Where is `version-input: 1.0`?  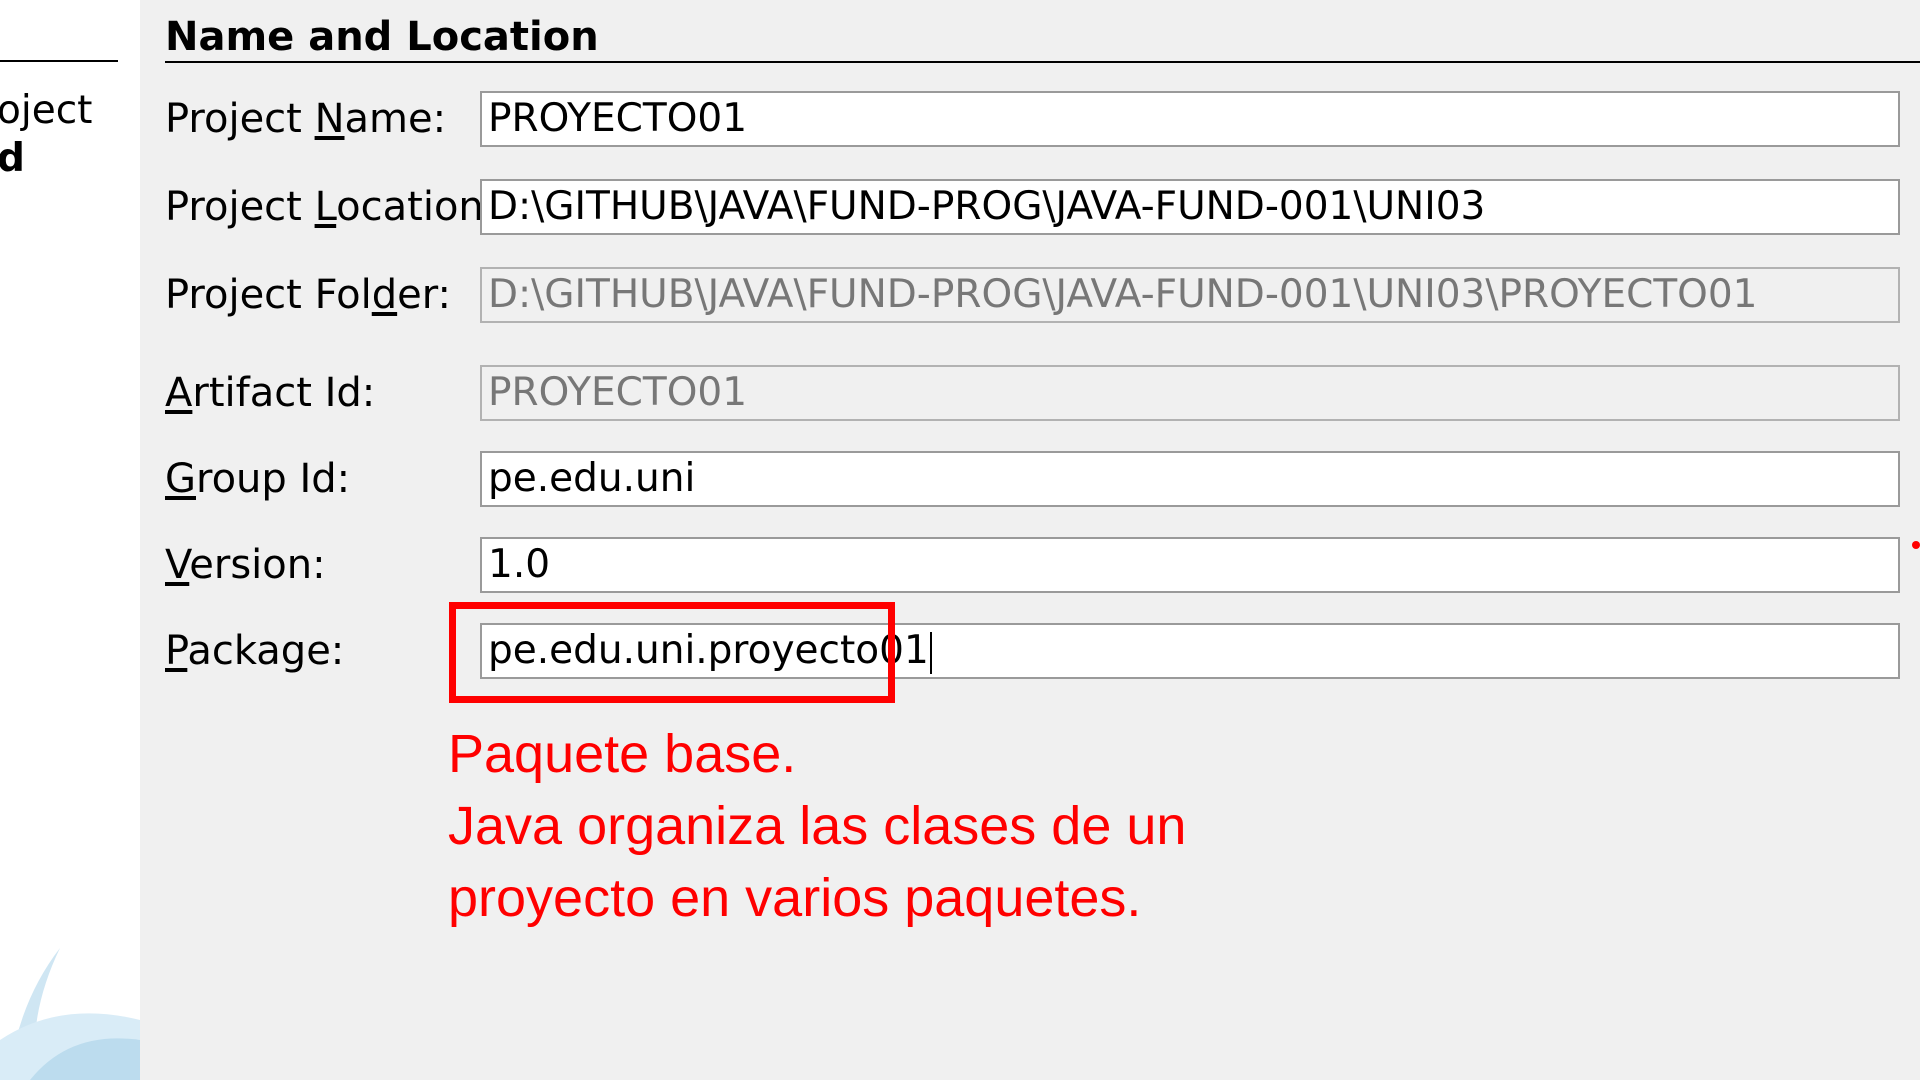 version-input: 1.0 is located at coordinates (1190, 565).